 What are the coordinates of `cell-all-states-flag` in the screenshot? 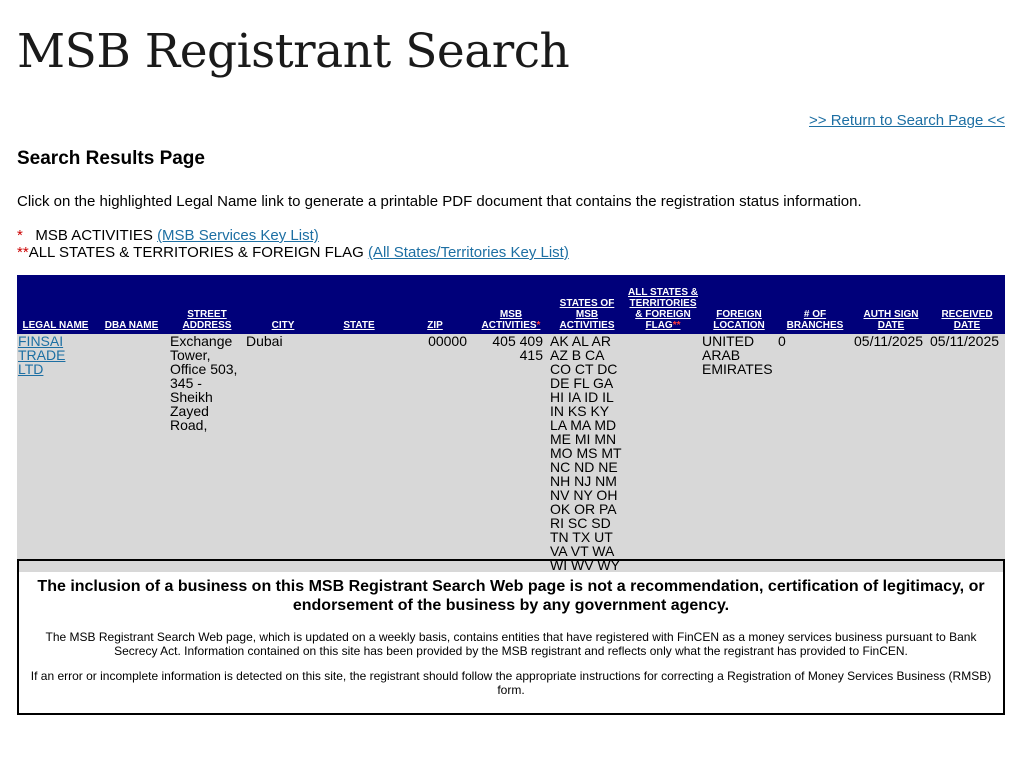 It's located at (663, 453).